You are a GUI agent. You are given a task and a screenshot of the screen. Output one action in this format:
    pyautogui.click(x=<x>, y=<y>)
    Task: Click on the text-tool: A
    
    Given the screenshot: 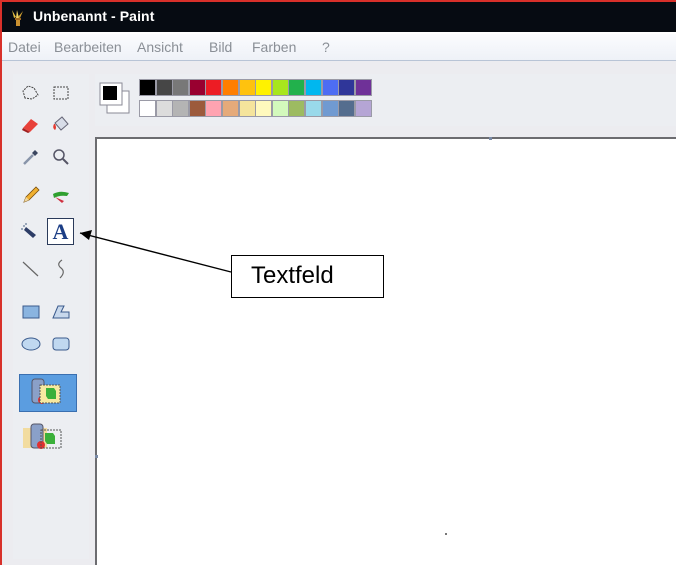 What is the action you would take?
    pyautogui.click(x=60, y=231)
    